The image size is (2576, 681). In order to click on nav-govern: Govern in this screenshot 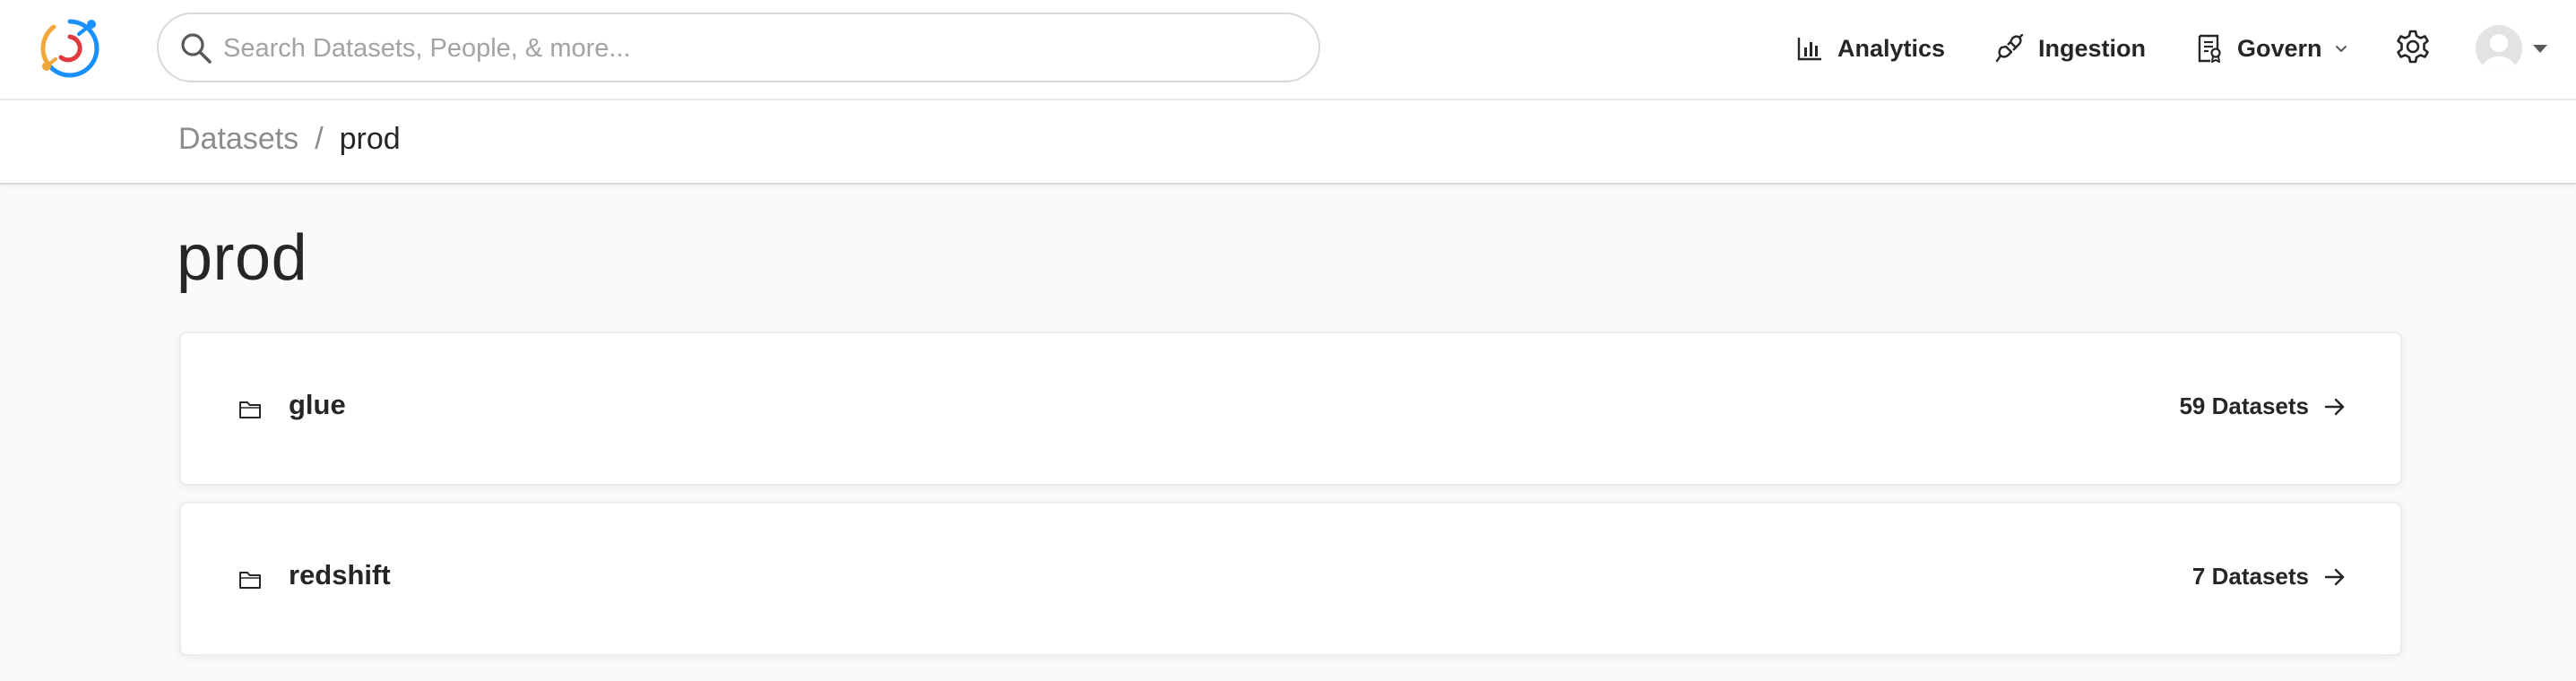, I will do `click(2271, 48)`.